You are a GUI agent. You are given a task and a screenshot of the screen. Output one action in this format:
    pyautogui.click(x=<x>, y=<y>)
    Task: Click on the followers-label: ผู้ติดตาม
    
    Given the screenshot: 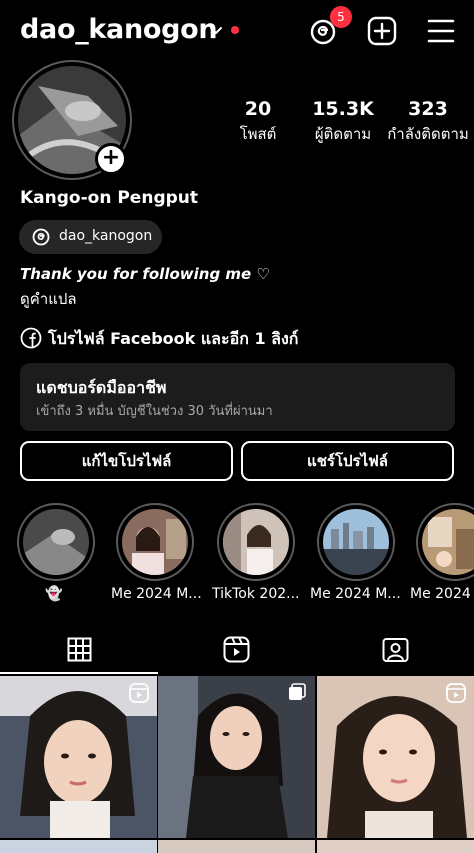 What is the action you would take?
    pyautogui.click(x=343, y=134)
    